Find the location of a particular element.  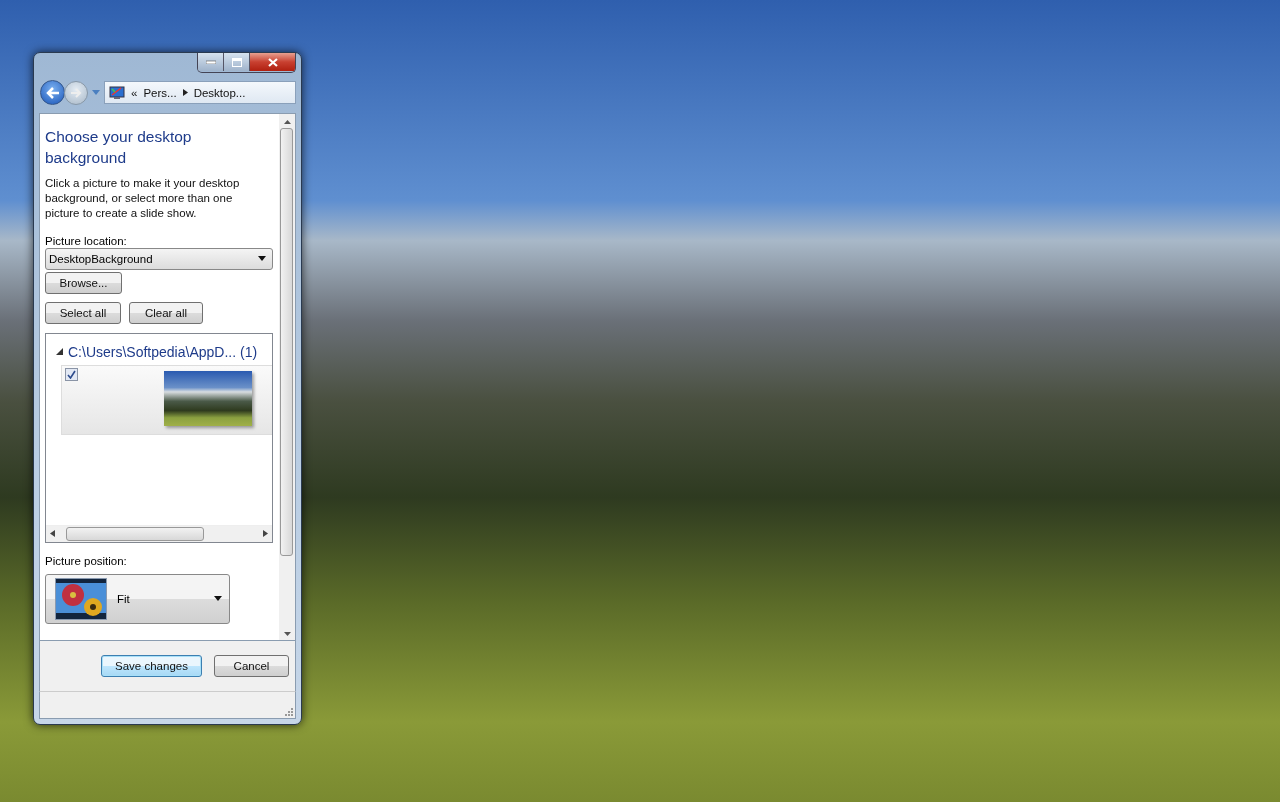

dialog-button: Save changes is located at coordinates (151, 666).